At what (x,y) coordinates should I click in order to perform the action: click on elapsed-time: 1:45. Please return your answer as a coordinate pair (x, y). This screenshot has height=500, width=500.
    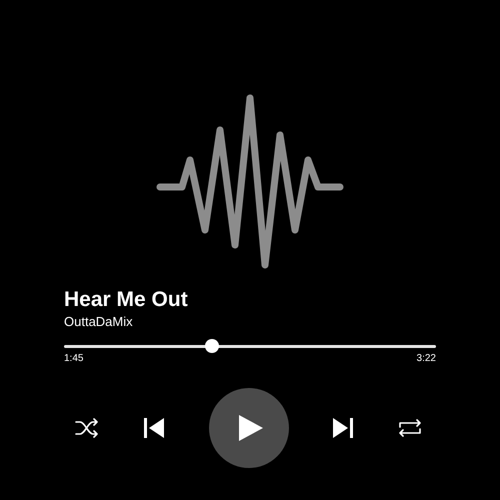
    Looking at the image, I should click on (74, 359).